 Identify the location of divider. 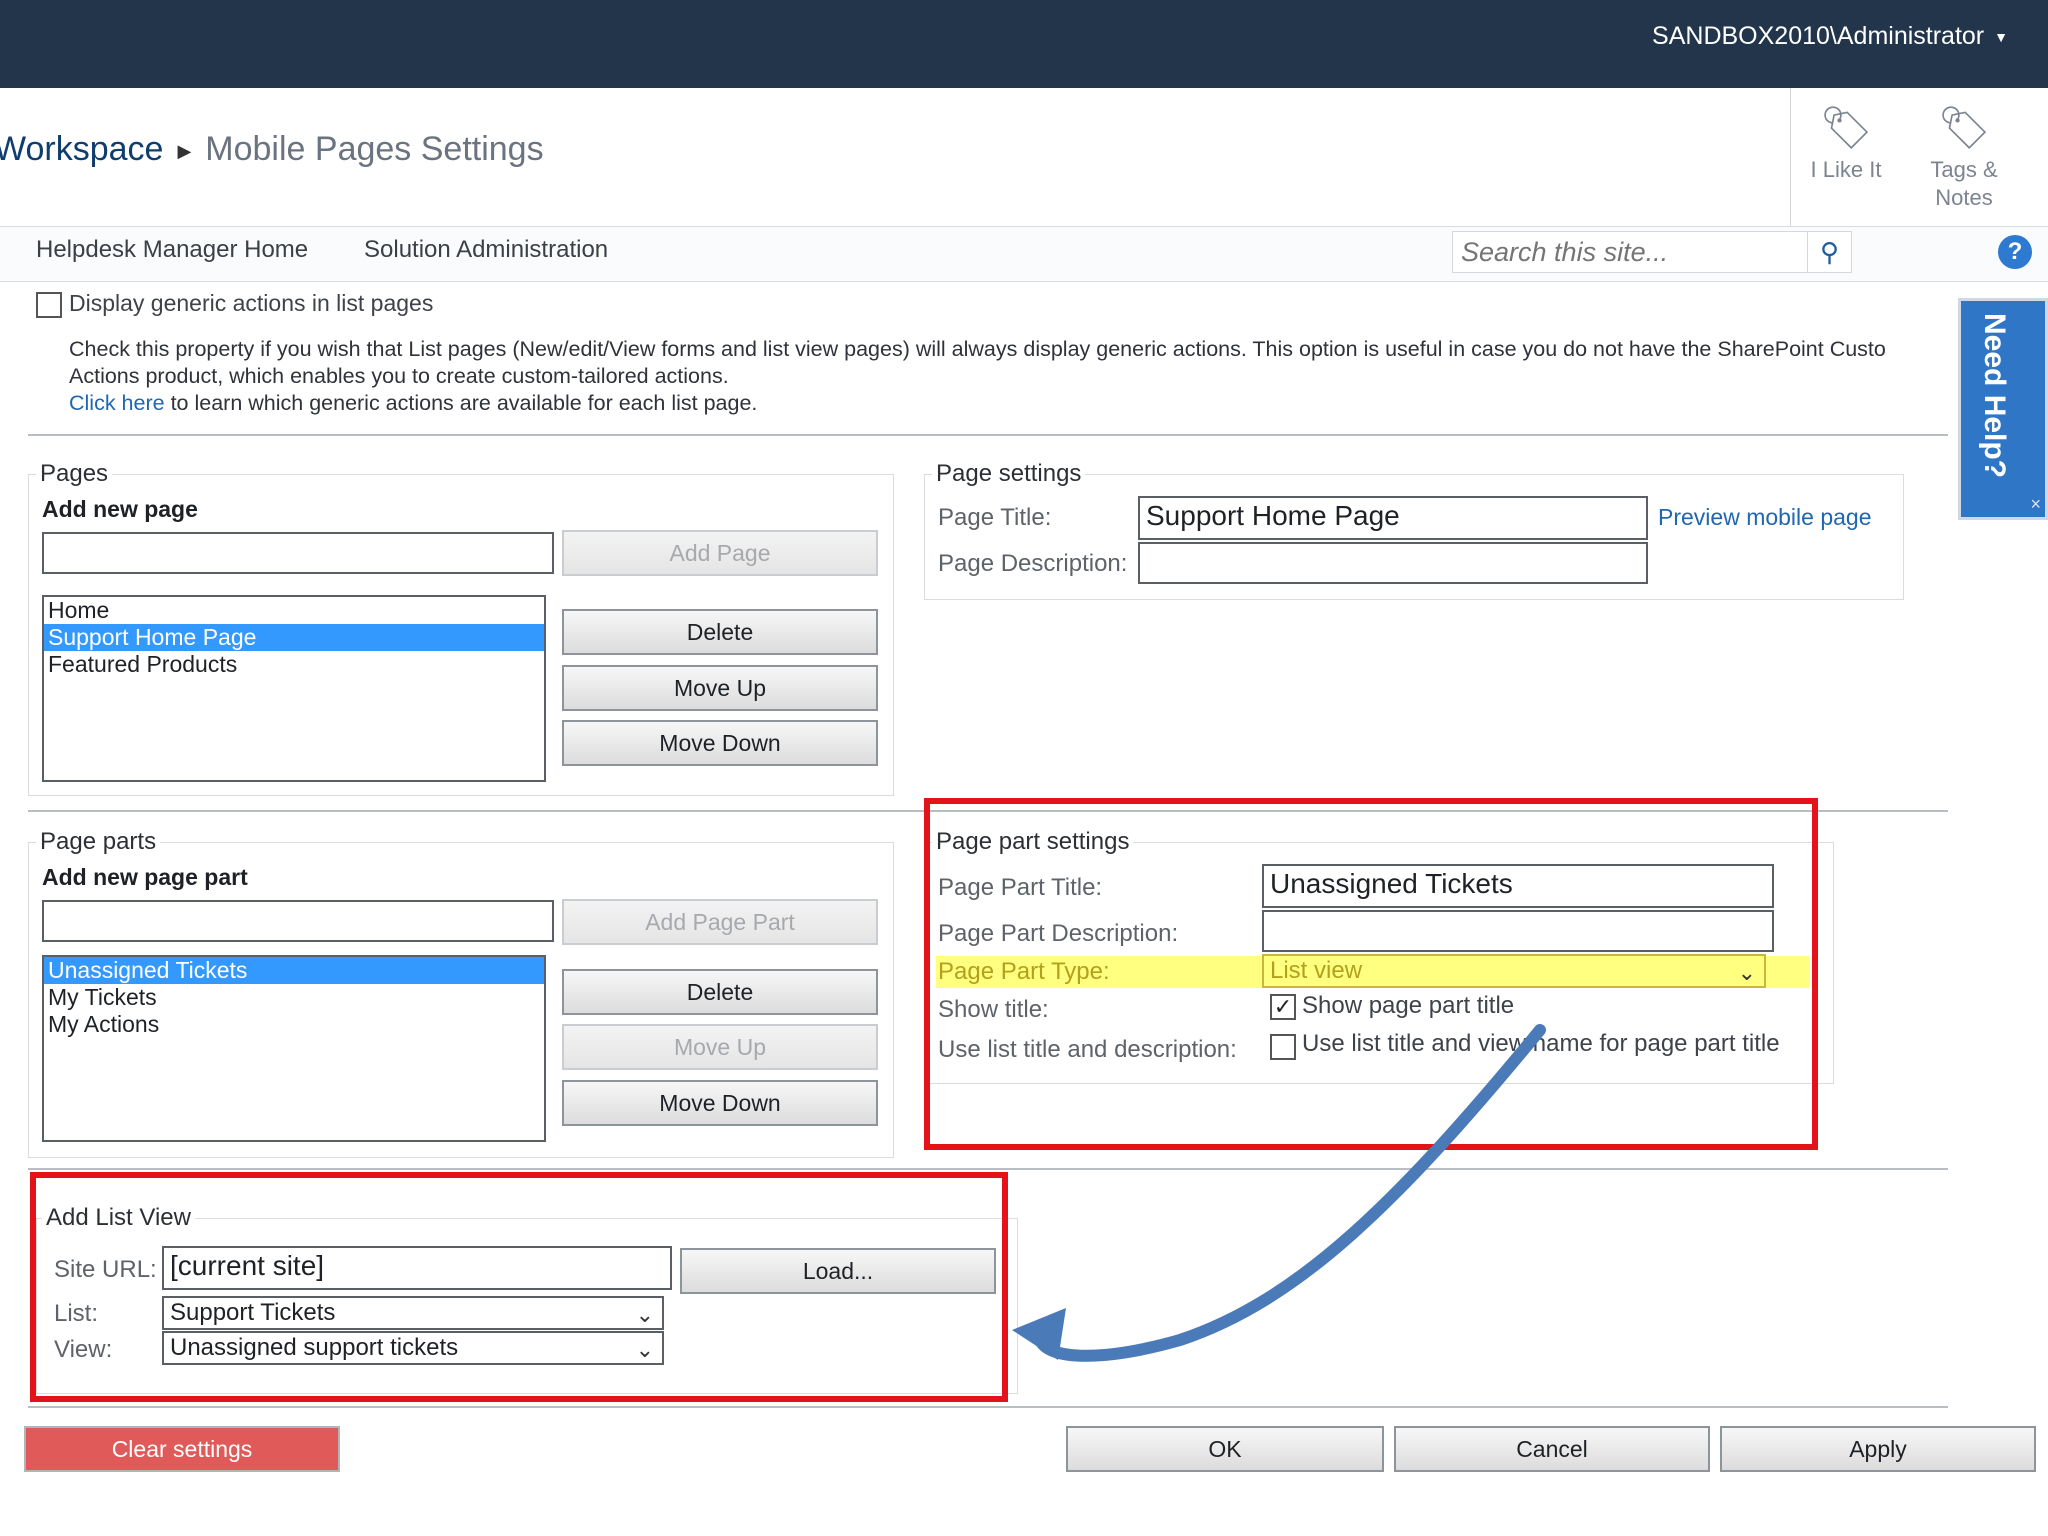
(988, 1407).